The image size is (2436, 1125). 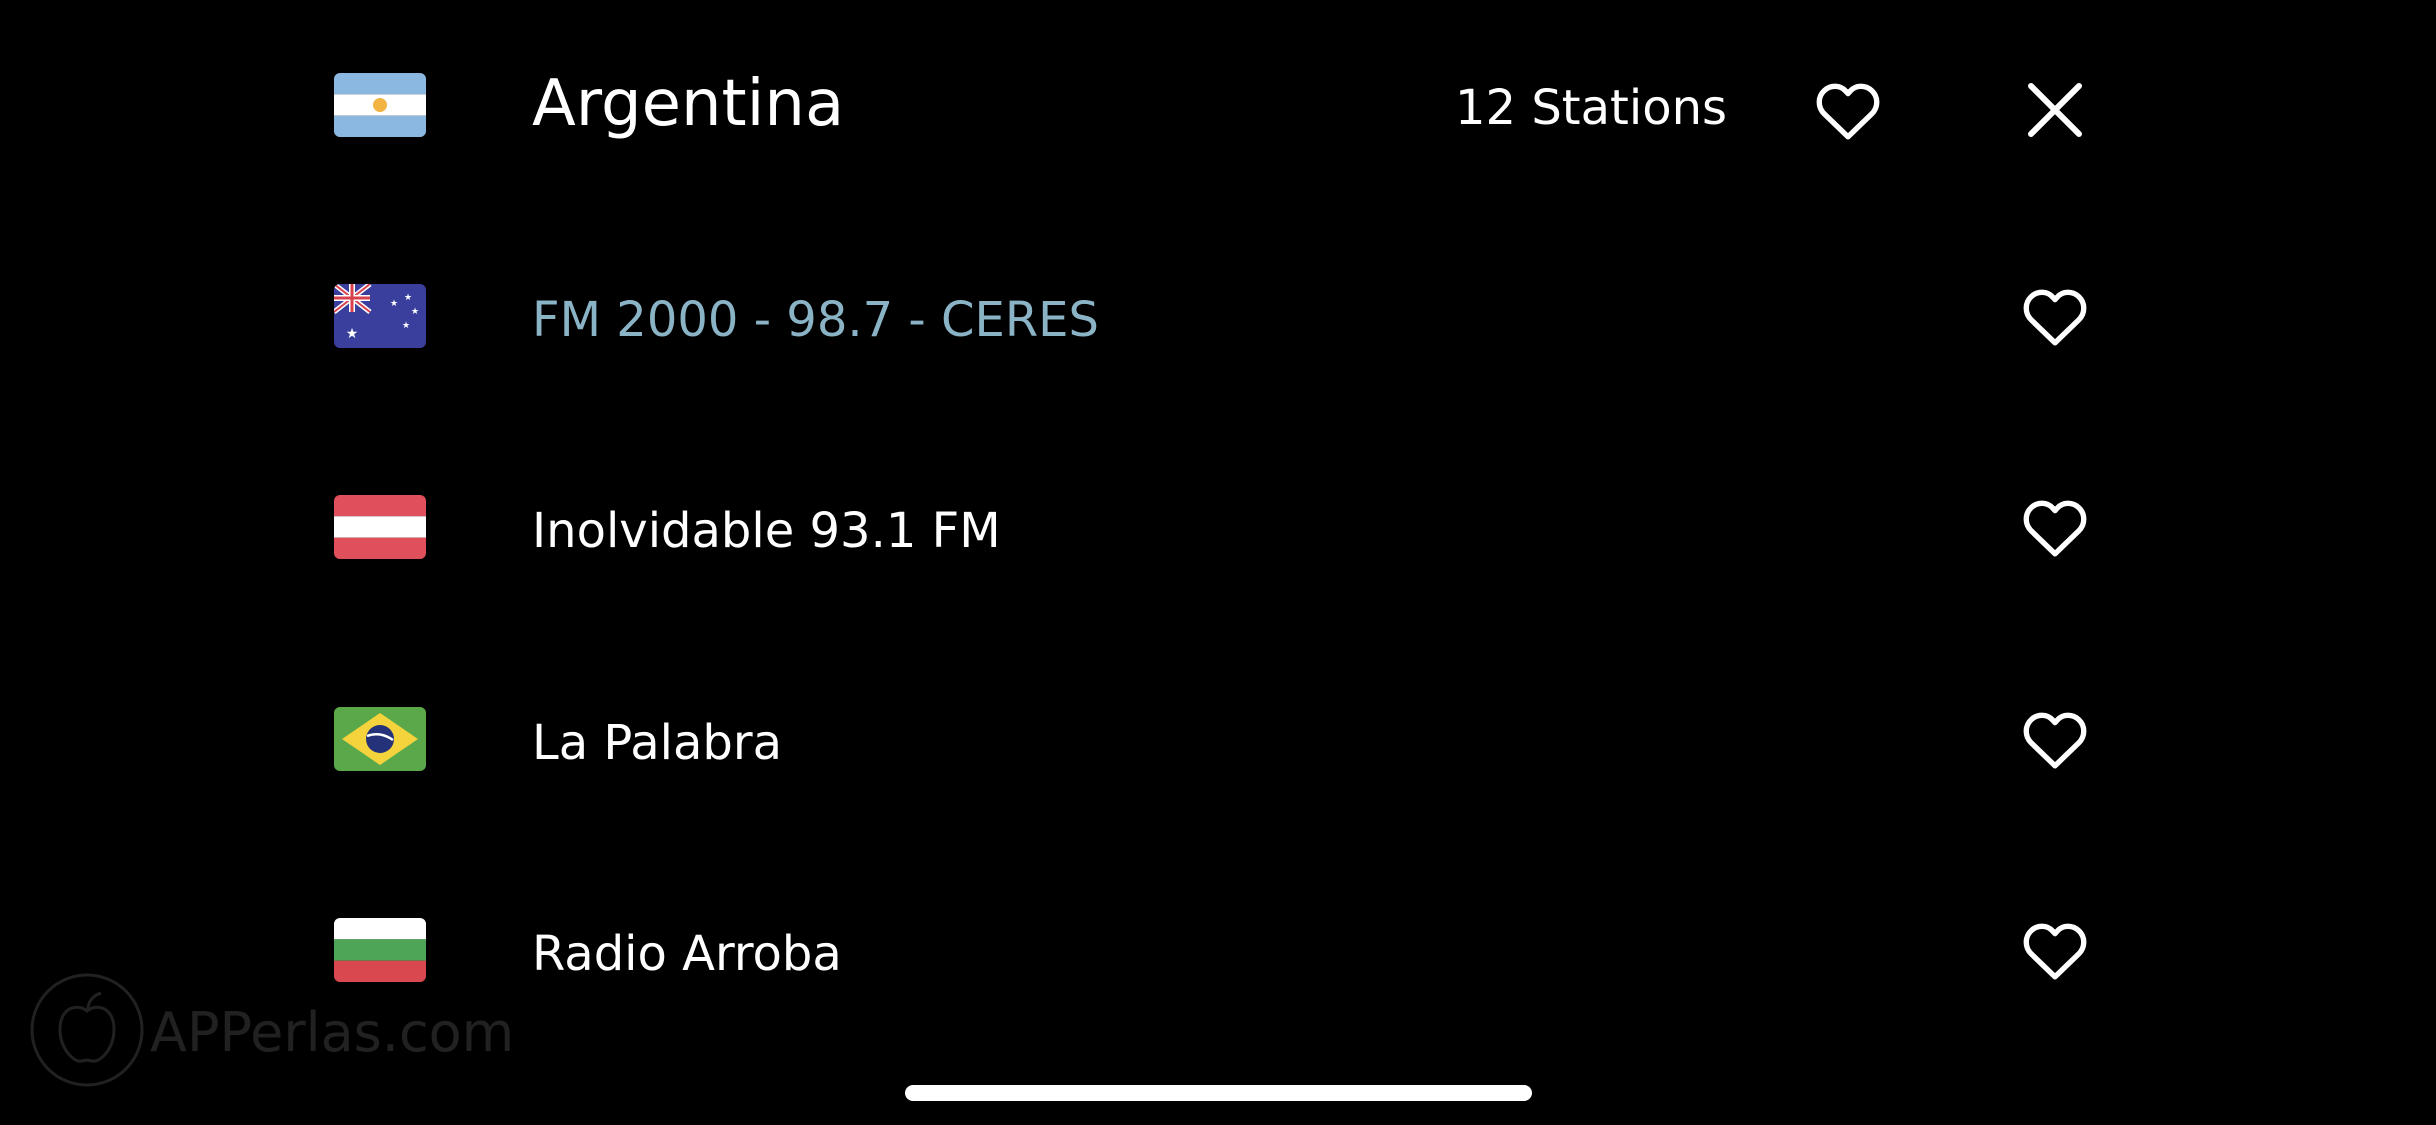 I want to click on station-row: ★ ★ ★ ★ ★ FM 2000 - 98.7 - CERES, so click(x=1218, y=316).